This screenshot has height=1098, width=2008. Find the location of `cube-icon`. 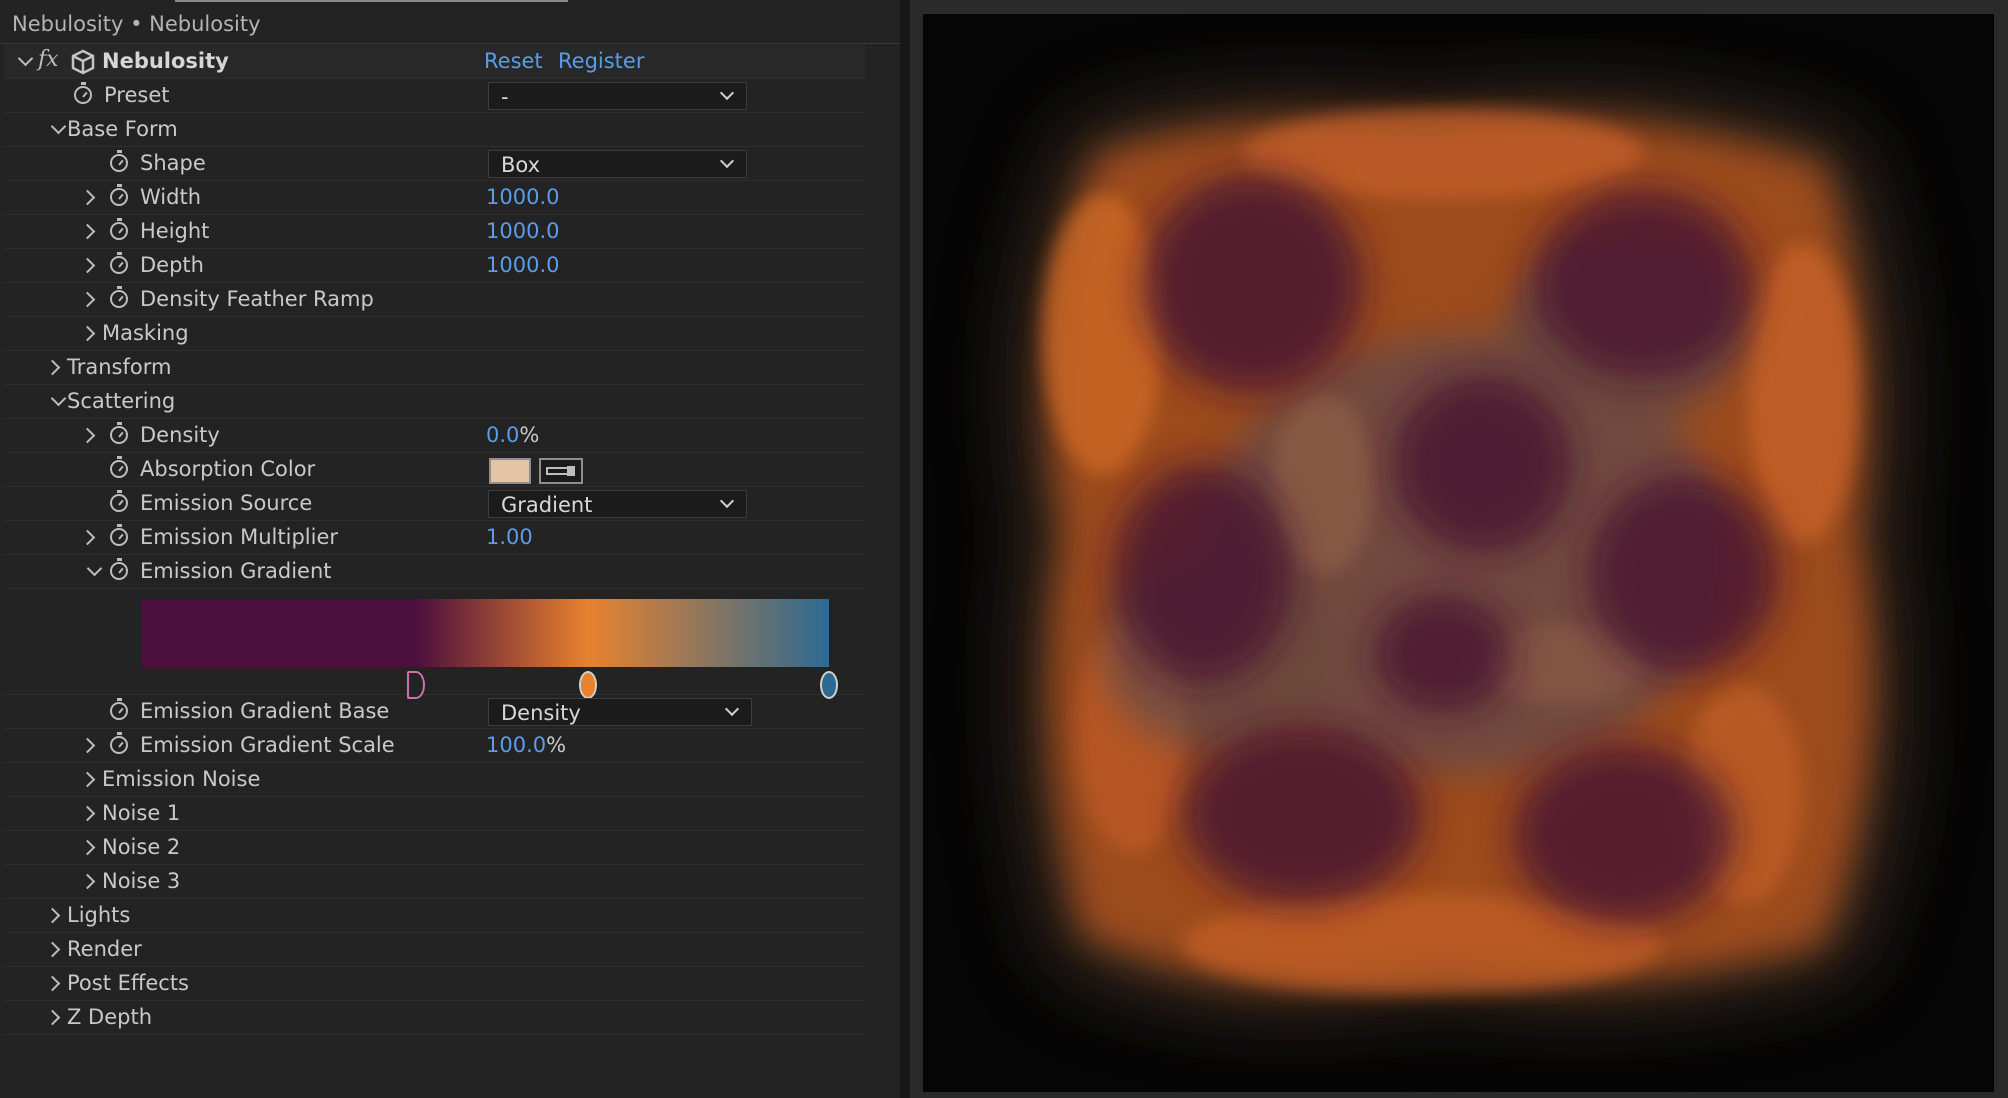

cube-icon is located at coordinates (83, 62).